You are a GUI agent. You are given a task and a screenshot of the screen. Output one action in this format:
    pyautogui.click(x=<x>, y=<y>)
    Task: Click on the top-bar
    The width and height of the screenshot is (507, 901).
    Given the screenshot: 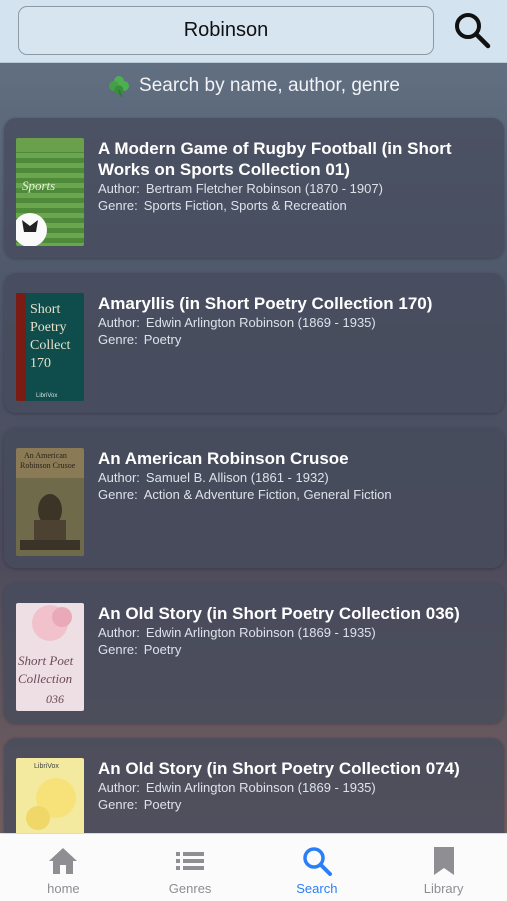 What is the action you would take?
    pyautogui.click(x=253, y=31)
    